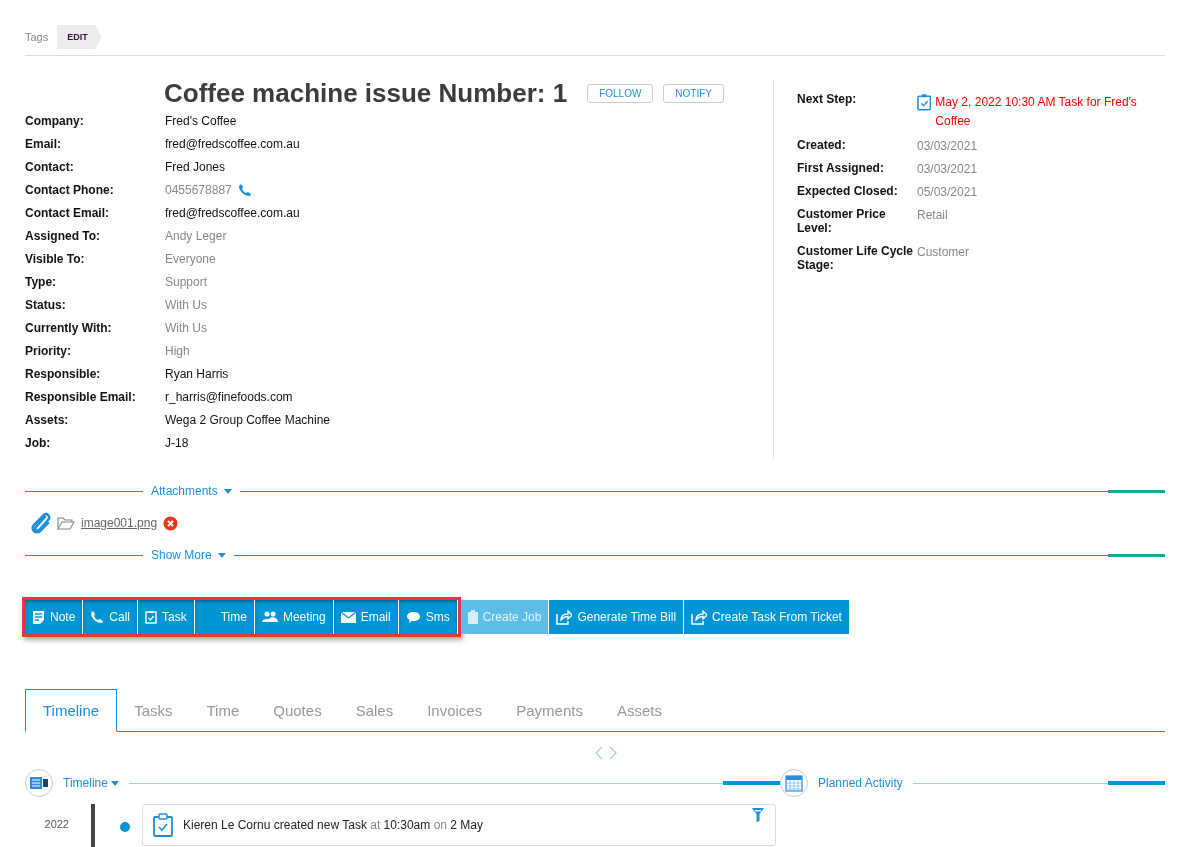 This screenshot has width=1191, height=847. What do you see at coordinates (933, 216) in the screenshot?
I see `field-value: Retail` at bounding box center [933, 216].